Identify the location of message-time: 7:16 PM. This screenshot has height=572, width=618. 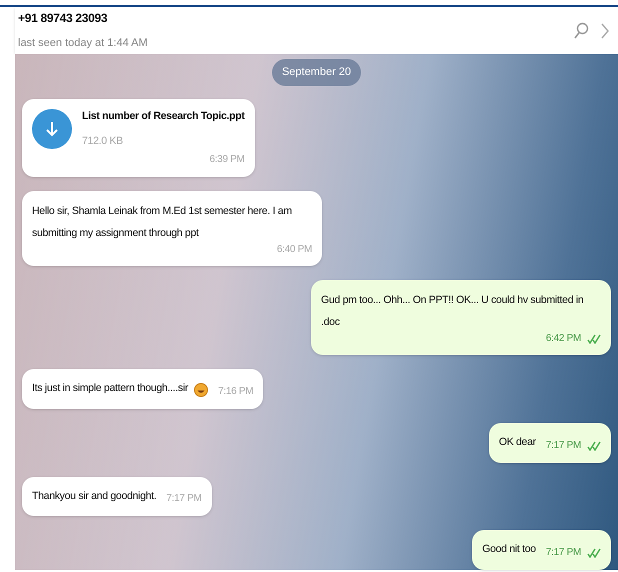
(236, 391).